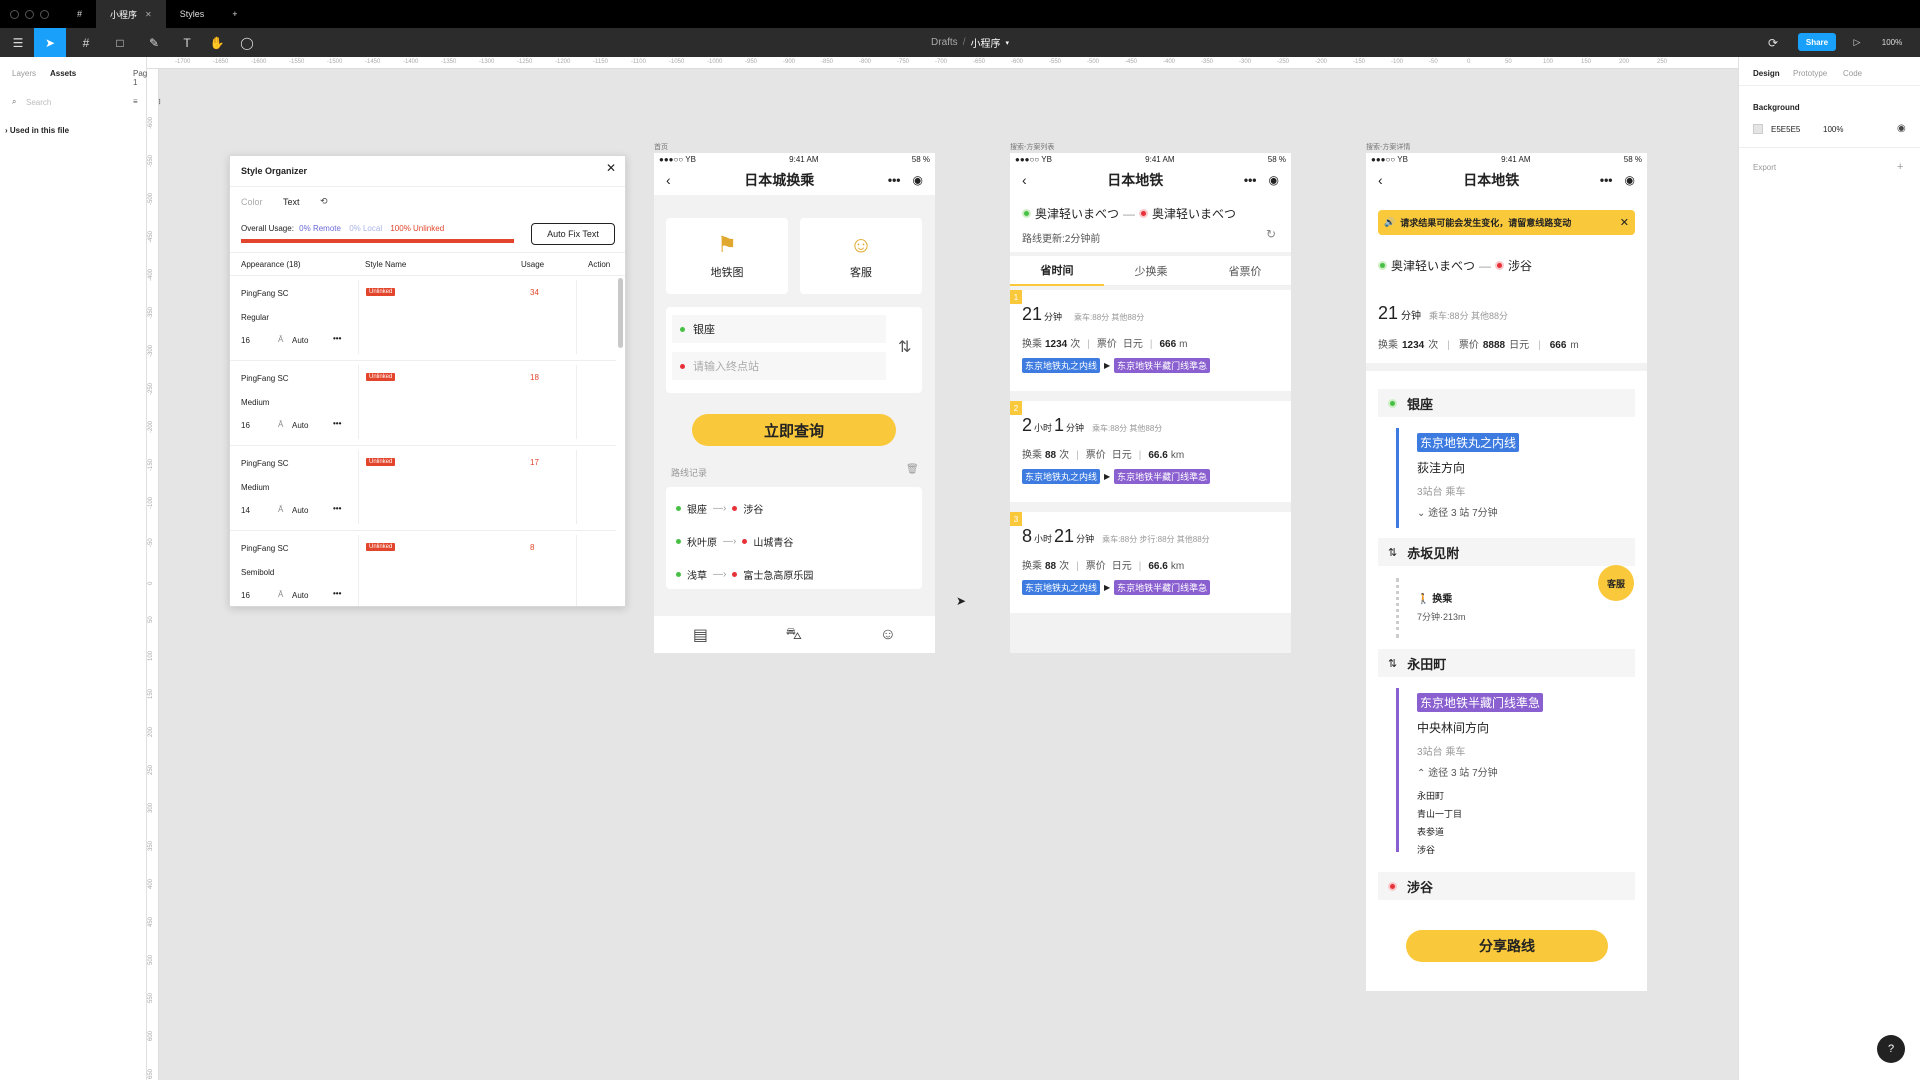 The image size is (1920, 1080). I want to click on background-hex: E5E5E5, so click(1785, 129).